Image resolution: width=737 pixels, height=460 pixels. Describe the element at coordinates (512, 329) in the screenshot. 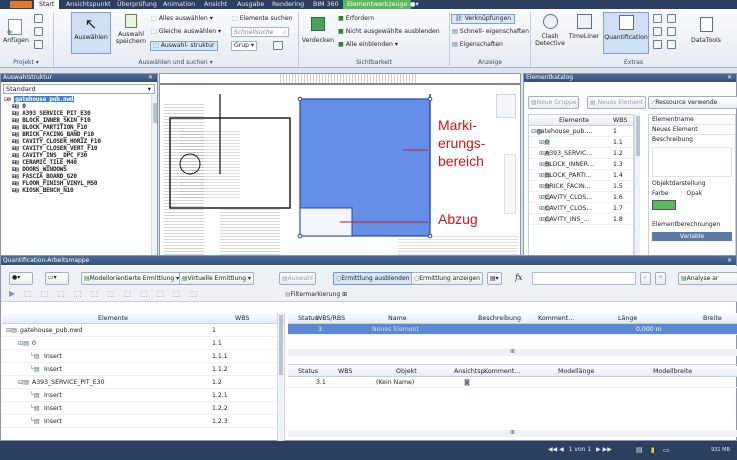

I see `takeoff-row-selected: 3 Neues Element 0,000 m` at that location.